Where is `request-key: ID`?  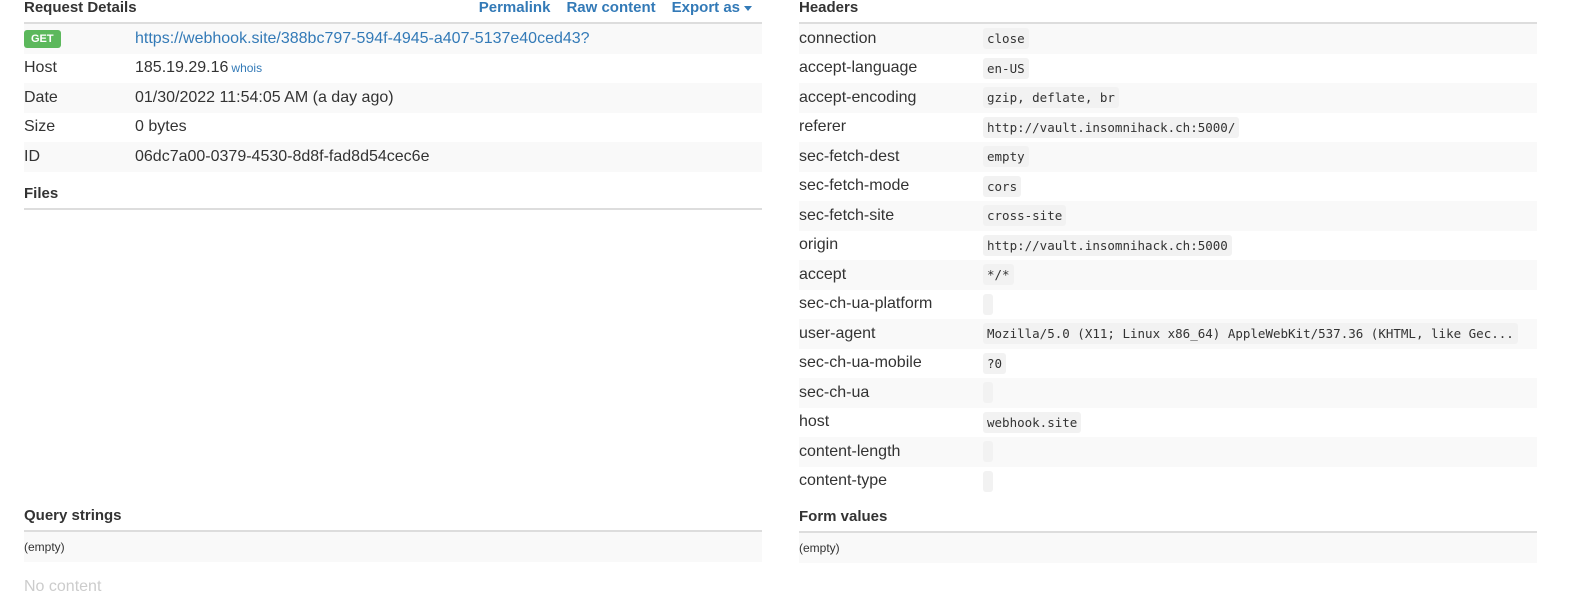
request-key: ID is located at coordinates (79, 157).